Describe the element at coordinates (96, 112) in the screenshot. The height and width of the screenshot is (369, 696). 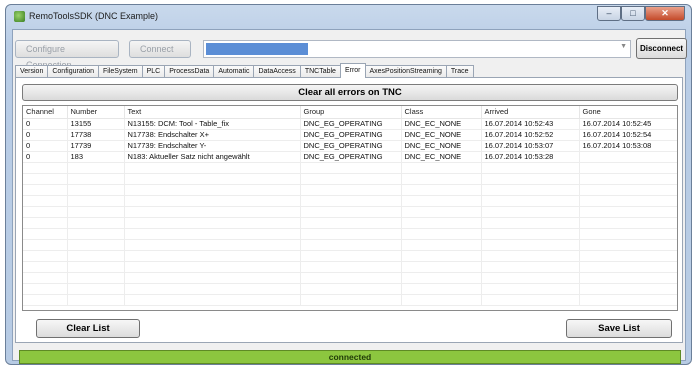
I see `column-header-number: Number` at that location.